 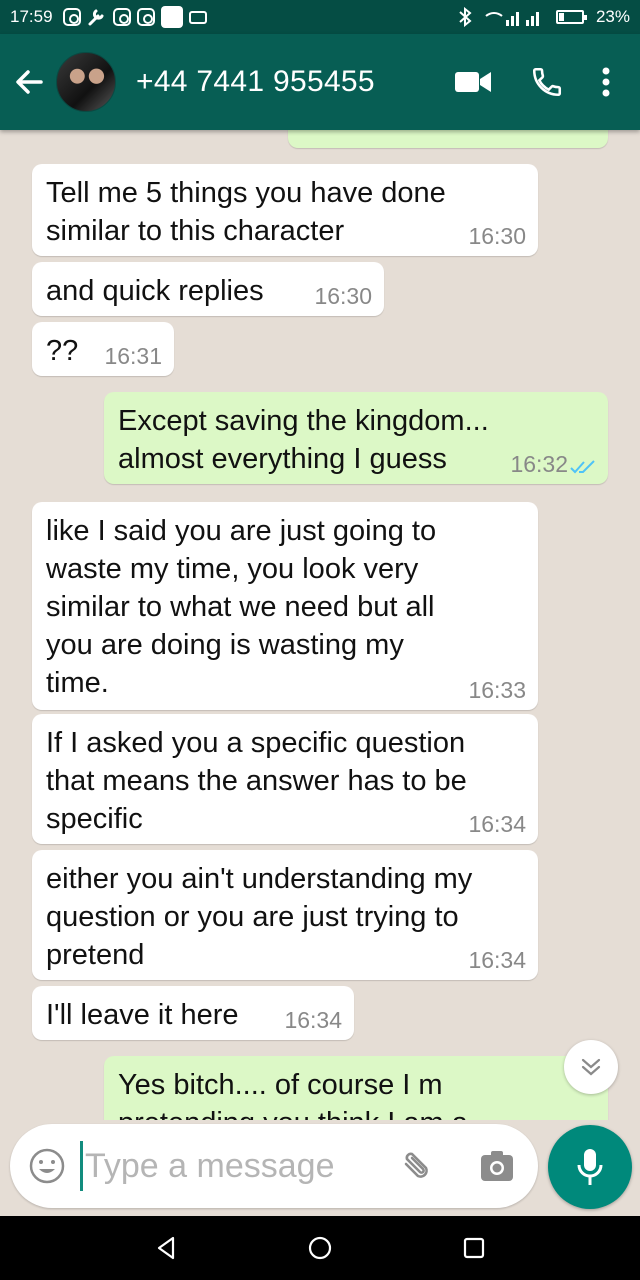 I want to click on message-text: pretending you think I am a, so click(x=356, y=1112).